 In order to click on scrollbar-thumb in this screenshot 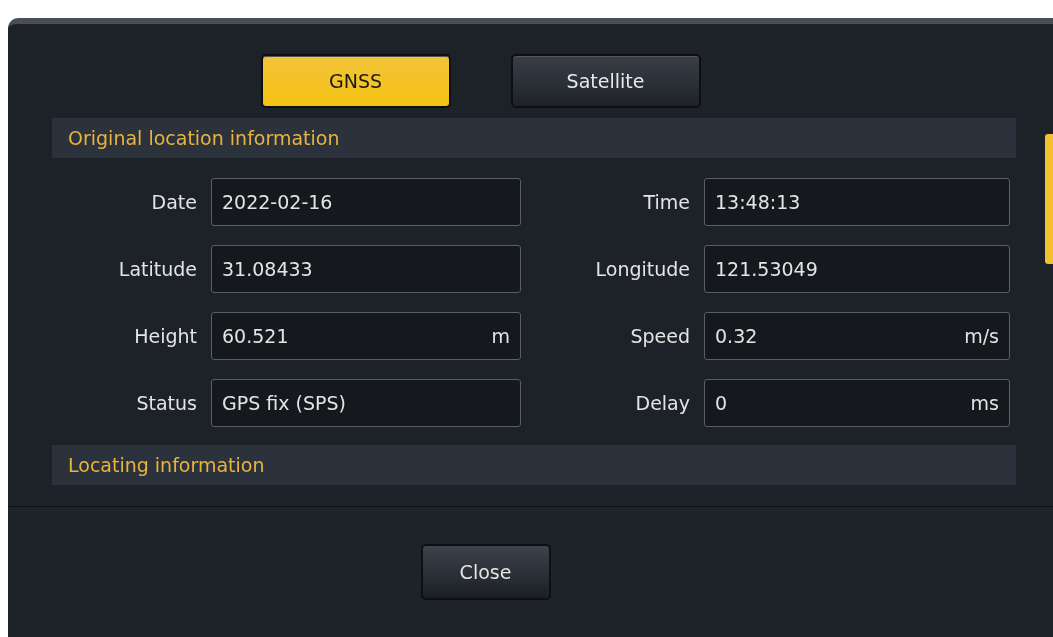, I will do `click(1049, 199)`.